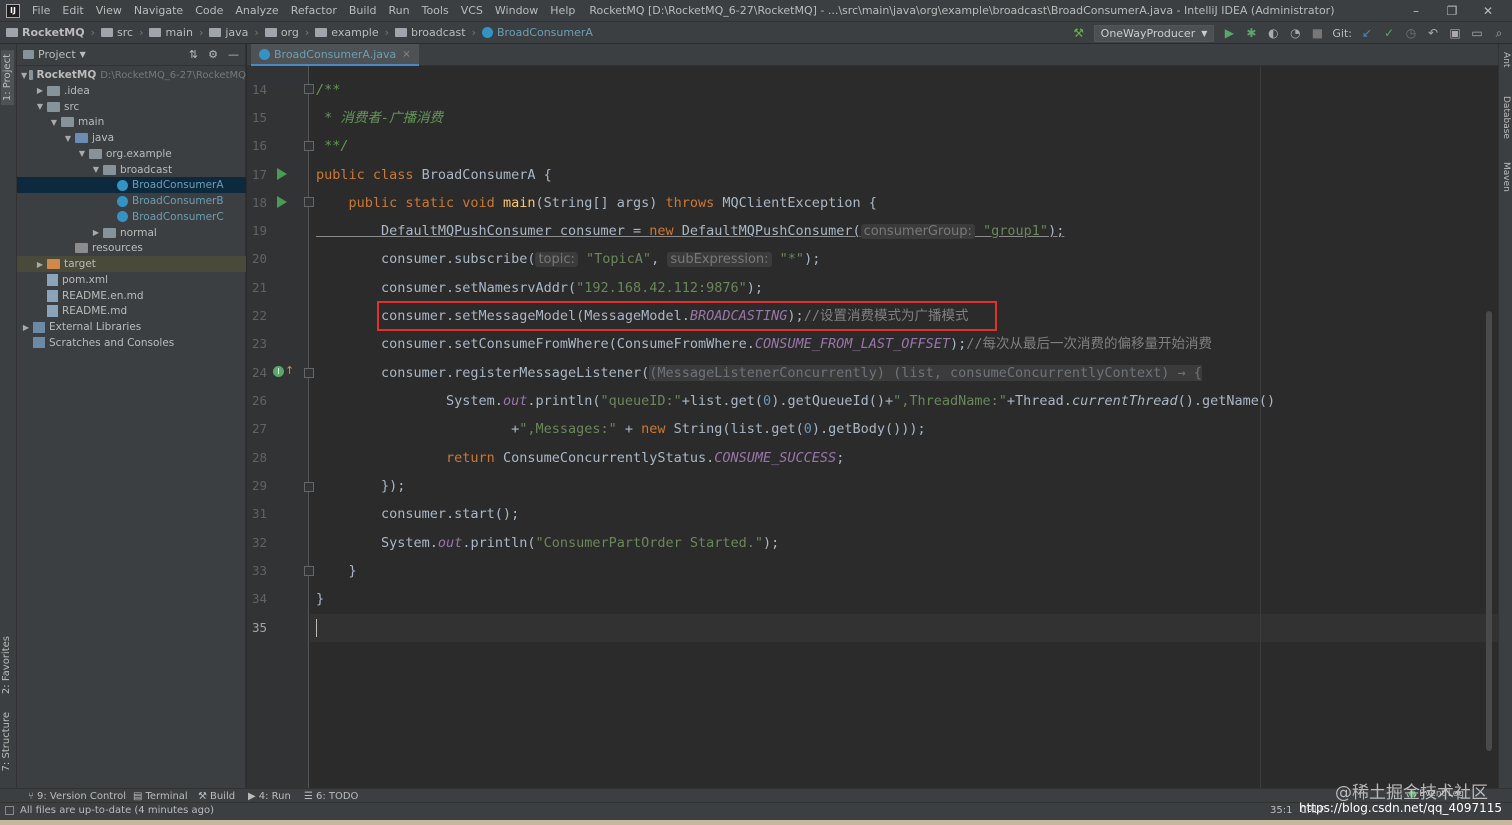 This screenshot has height=825, width=1512. I want to click on breadcrumb-item: java ›, so click(234, 32).